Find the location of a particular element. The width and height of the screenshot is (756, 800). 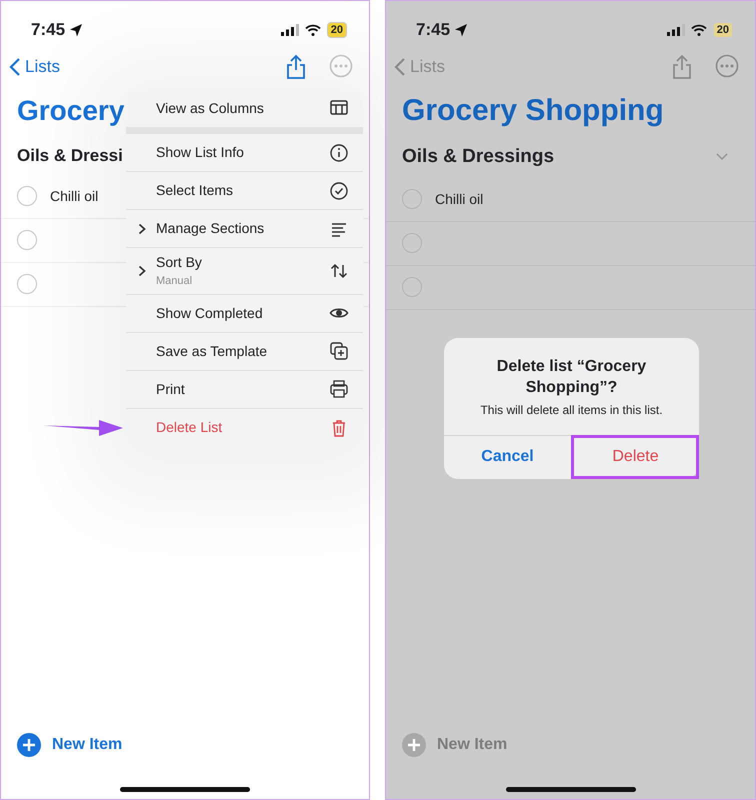

columns-icon is located at coordinates (339, 108).